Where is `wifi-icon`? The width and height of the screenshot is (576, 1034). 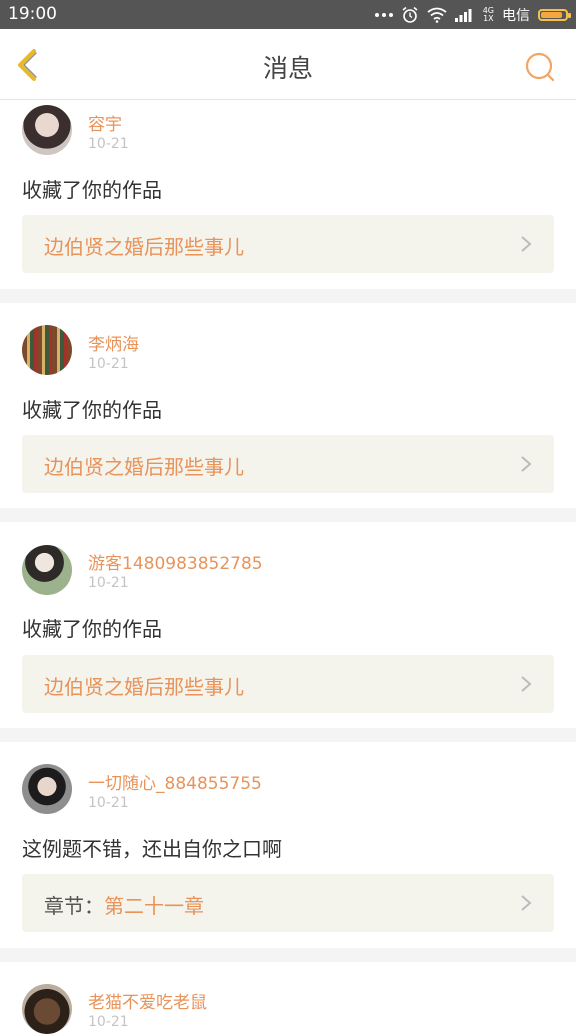 wifi-icon is located at coordinates (437, 15).